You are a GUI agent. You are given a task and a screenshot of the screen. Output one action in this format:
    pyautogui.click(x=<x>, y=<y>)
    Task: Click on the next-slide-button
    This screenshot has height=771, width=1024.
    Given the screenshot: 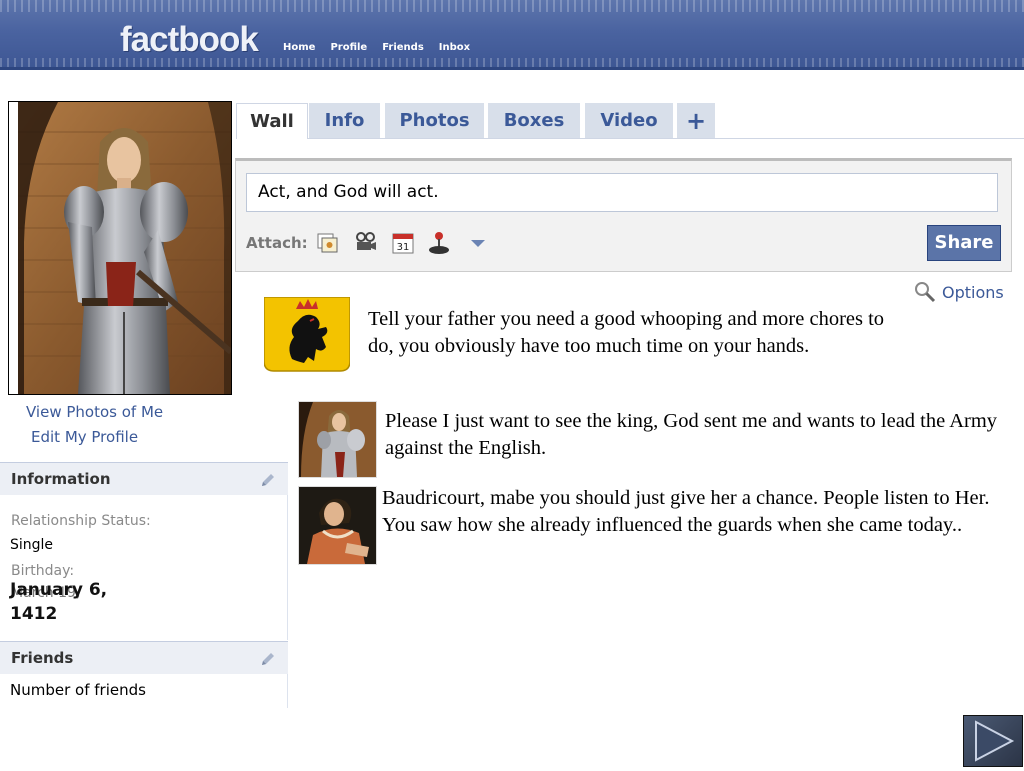 What is the action you would take?
    pyautogui.click(x=993, y=741)
    